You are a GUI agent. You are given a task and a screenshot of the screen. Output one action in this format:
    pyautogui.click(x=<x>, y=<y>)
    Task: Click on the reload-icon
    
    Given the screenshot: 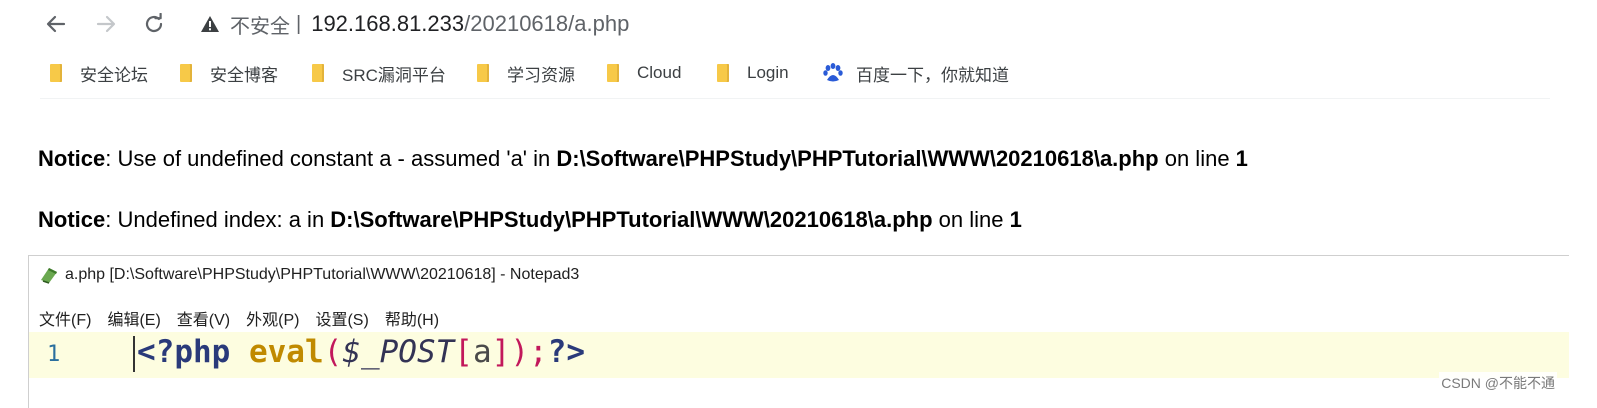 What is the action you would take?
    pyautogui.click(x=154, y=23)
    